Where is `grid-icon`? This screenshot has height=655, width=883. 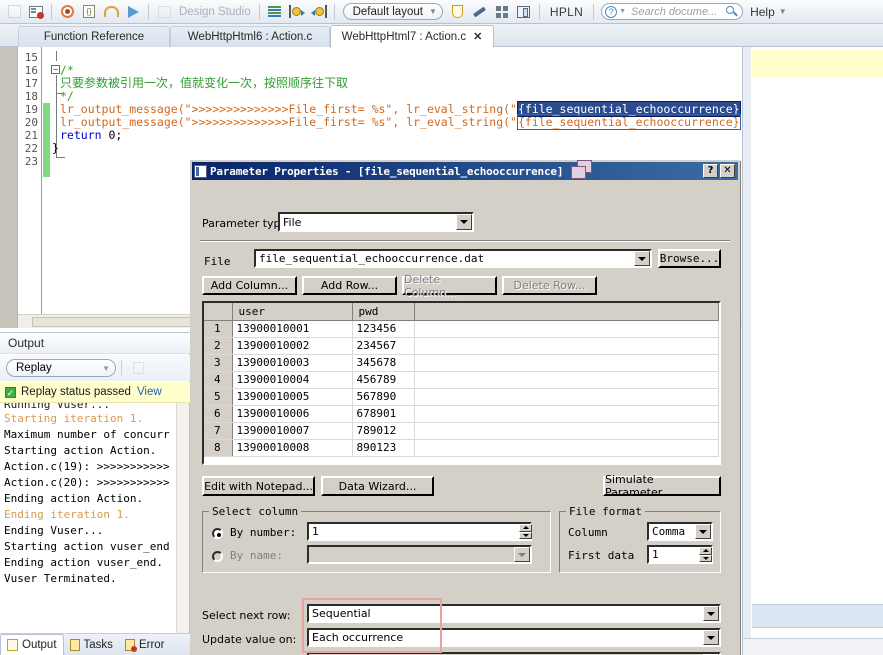 grid-icon is located at coordinates (502, 11).